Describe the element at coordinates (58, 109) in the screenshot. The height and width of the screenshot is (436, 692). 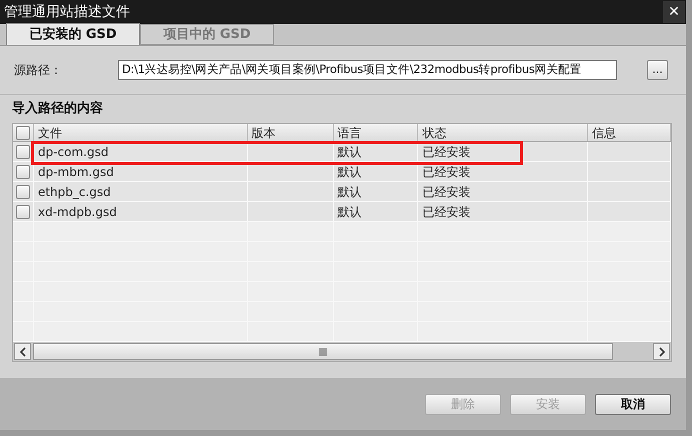
I see `section-title: 导入路径的内容` at that location.